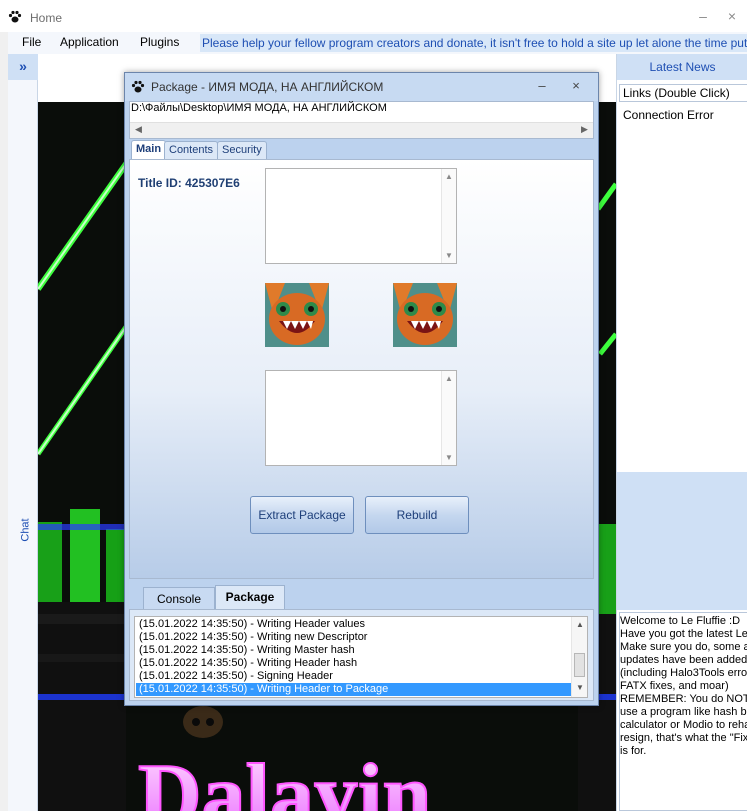 The image size is (747, 811). What do you see at coordinates (236, 676) in the screenshot?
I see `log-entry: (15.01.2022 14:35:50) - Signing Header` at bounding box center [236, 676].